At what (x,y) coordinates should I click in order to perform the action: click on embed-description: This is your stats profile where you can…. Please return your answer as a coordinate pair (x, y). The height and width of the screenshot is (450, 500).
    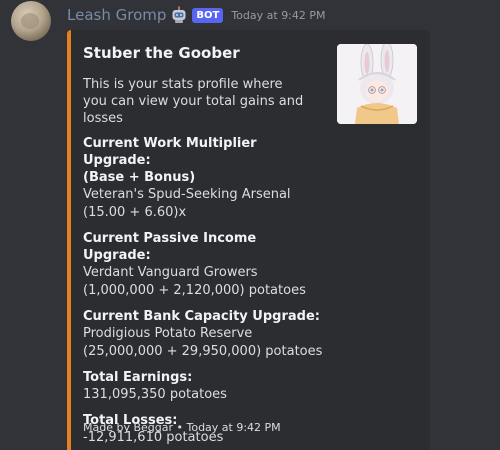
    Looking at the image, I should click on (203, 101).